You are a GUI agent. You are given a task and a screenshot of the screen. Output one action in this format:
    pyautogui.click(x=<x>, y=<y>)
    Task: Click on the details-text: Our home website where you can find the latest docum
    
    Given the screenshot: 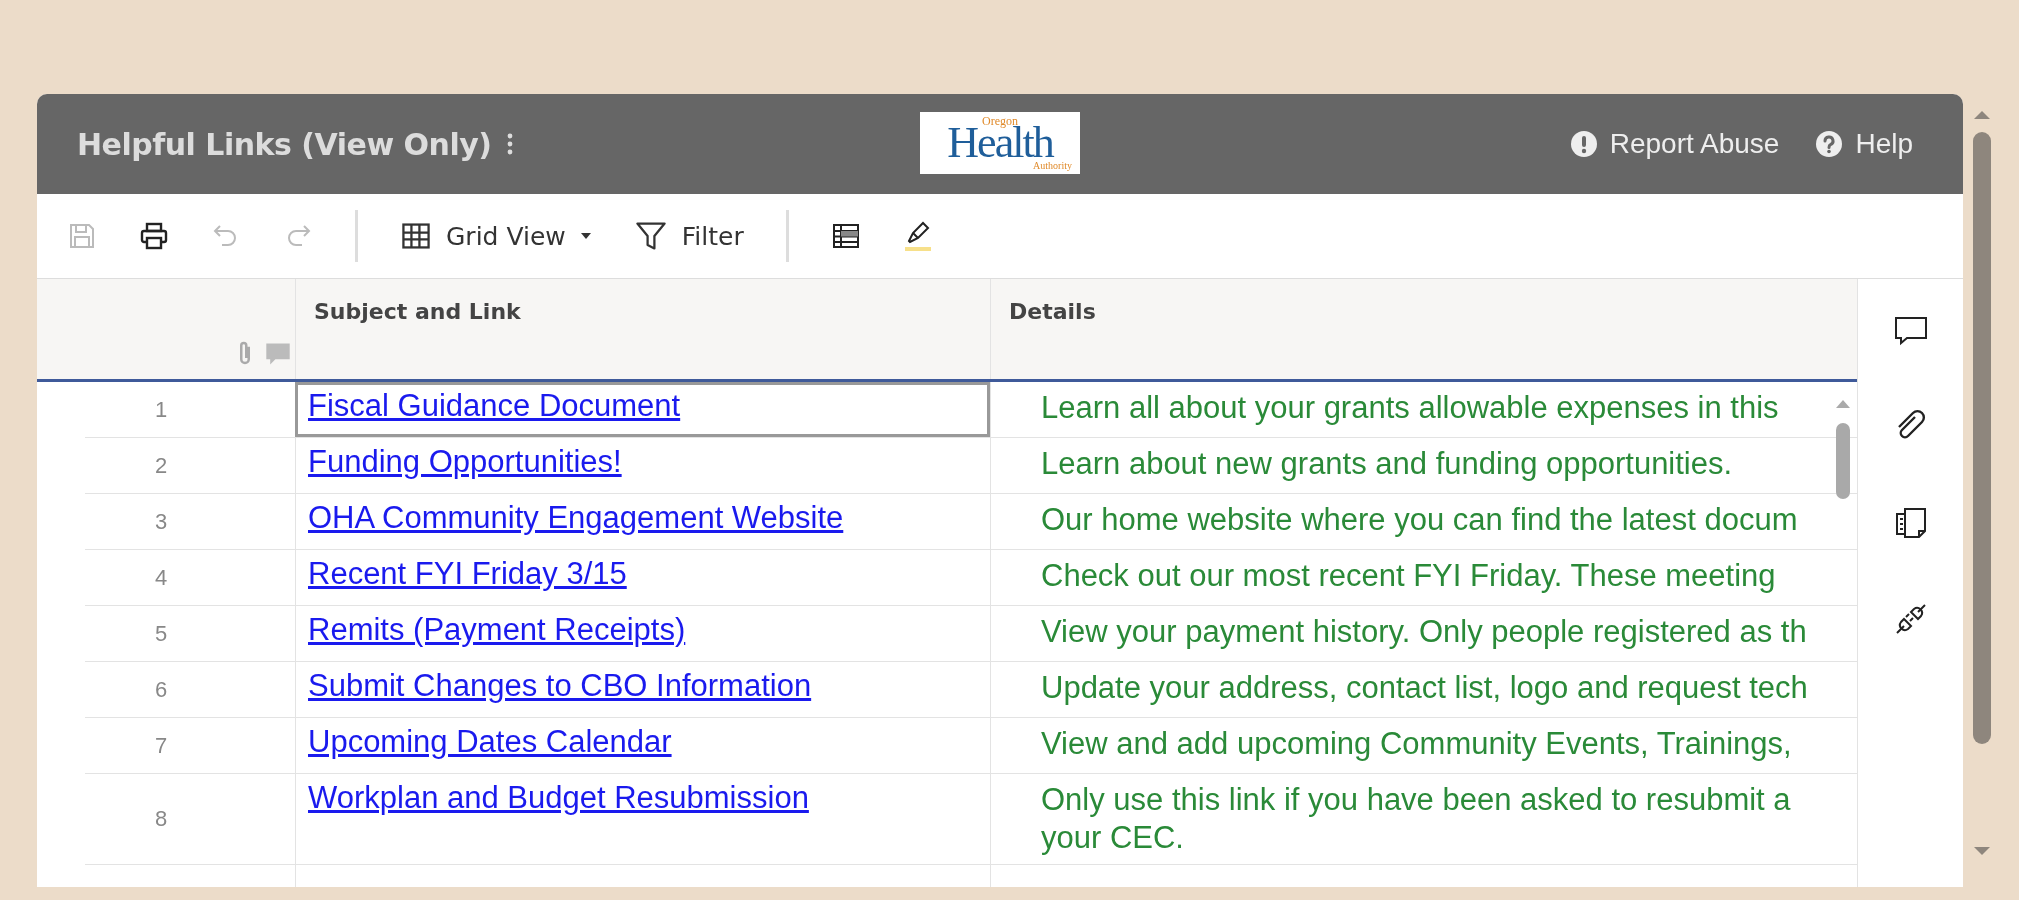 What is the action you would take?
    pyautogui.click(x=1419, y=520)
    